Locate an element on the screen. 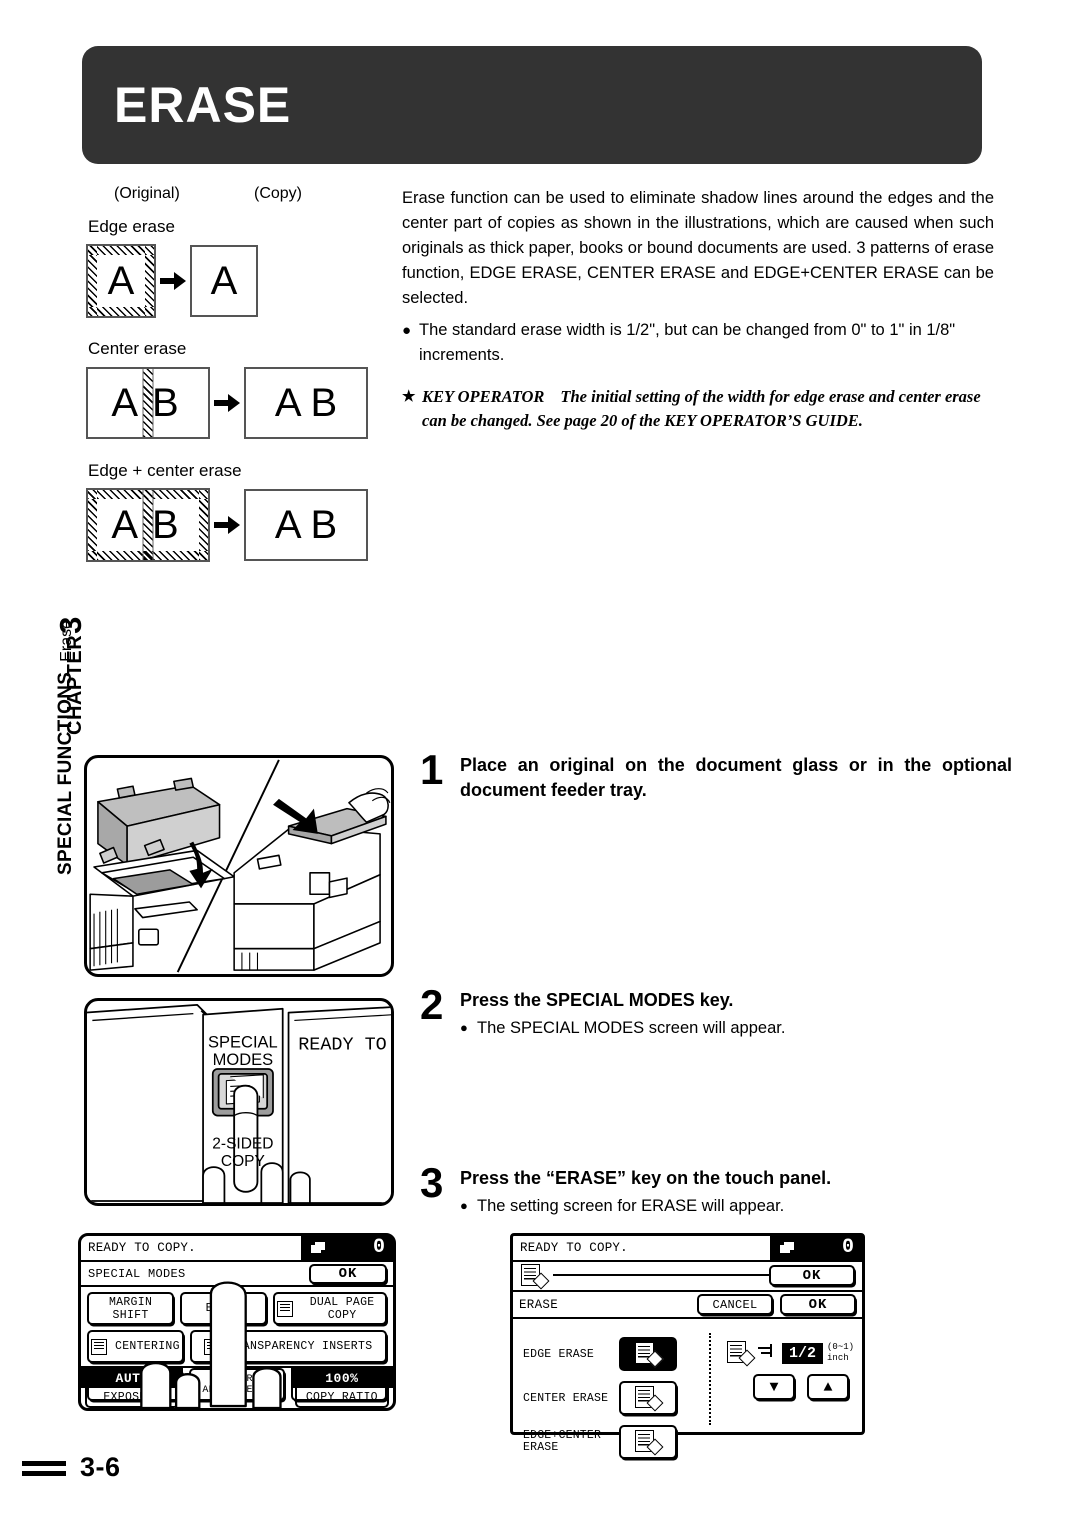 The height and width of the screenshot is (1528, 1080). panel-key-label-line1: SPECIAL is located at coordinates (243, 1043).